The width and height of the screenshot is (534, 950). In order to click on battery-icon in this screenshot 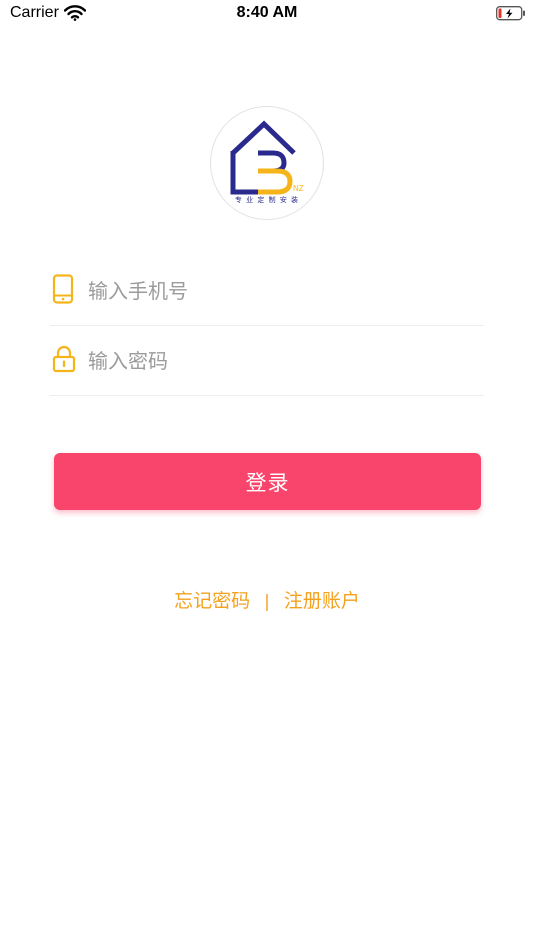, I will do `click(511, 15)`.